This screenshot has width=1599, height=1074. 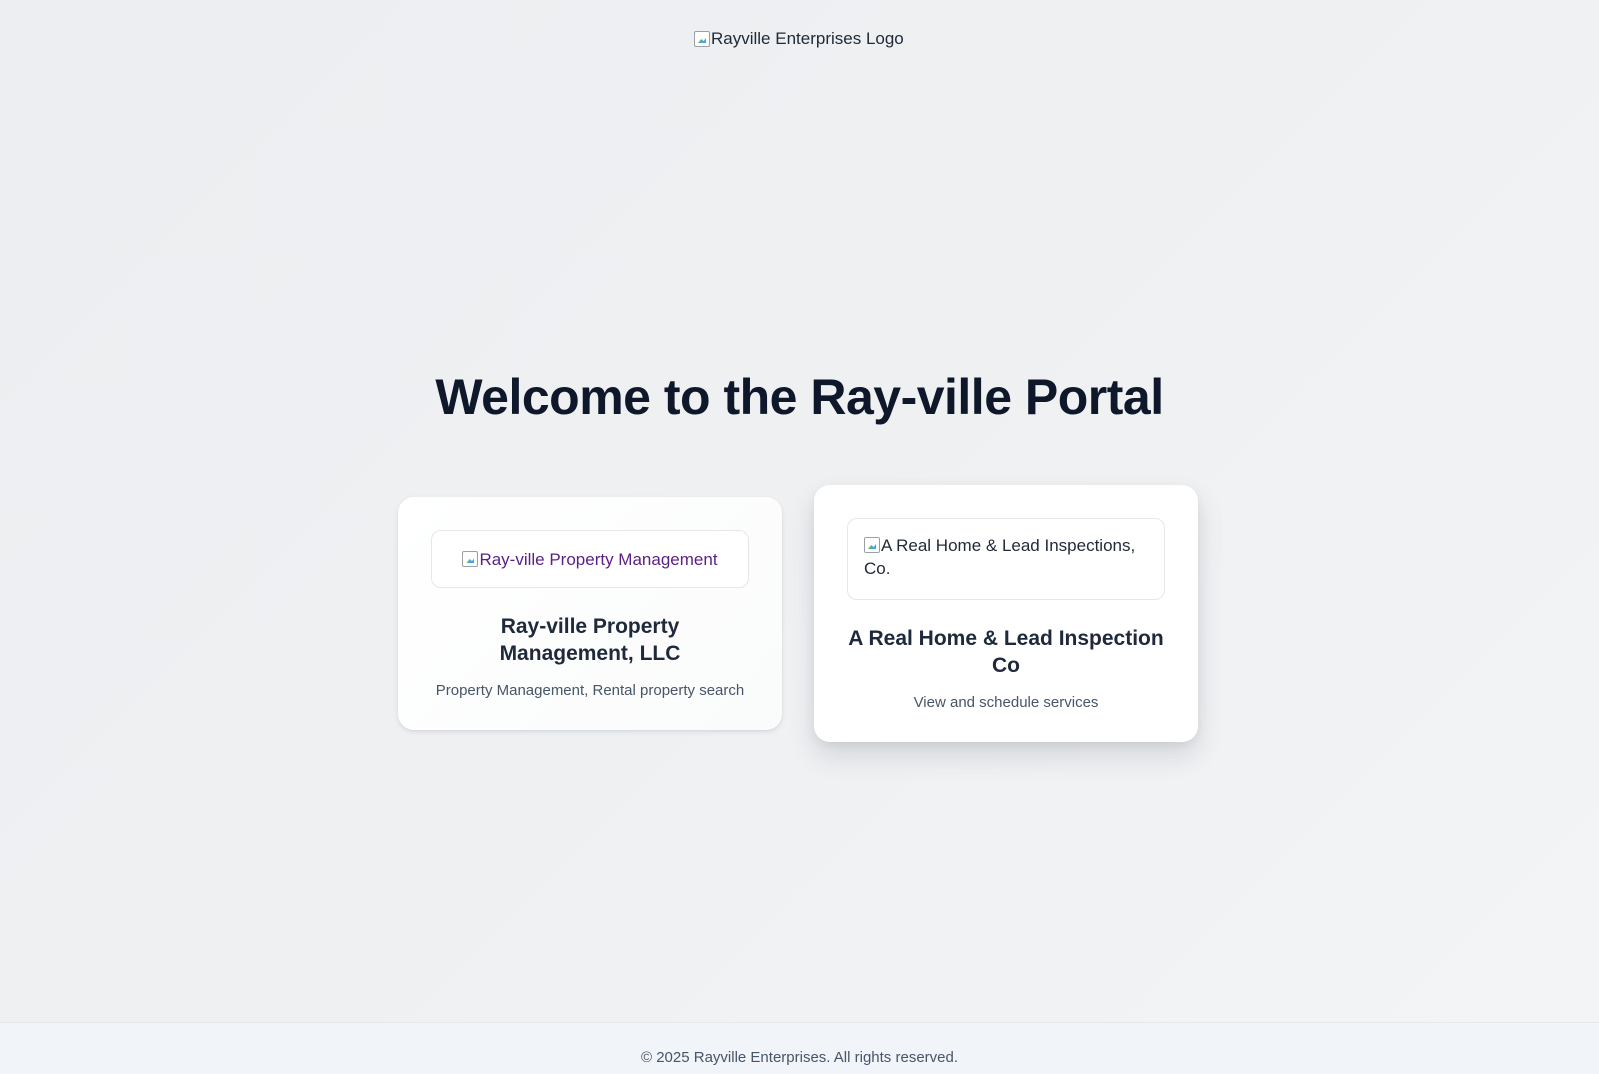 I want to click on site-logo: Rayville Enterprises Logo, so click(x=799, y=39).